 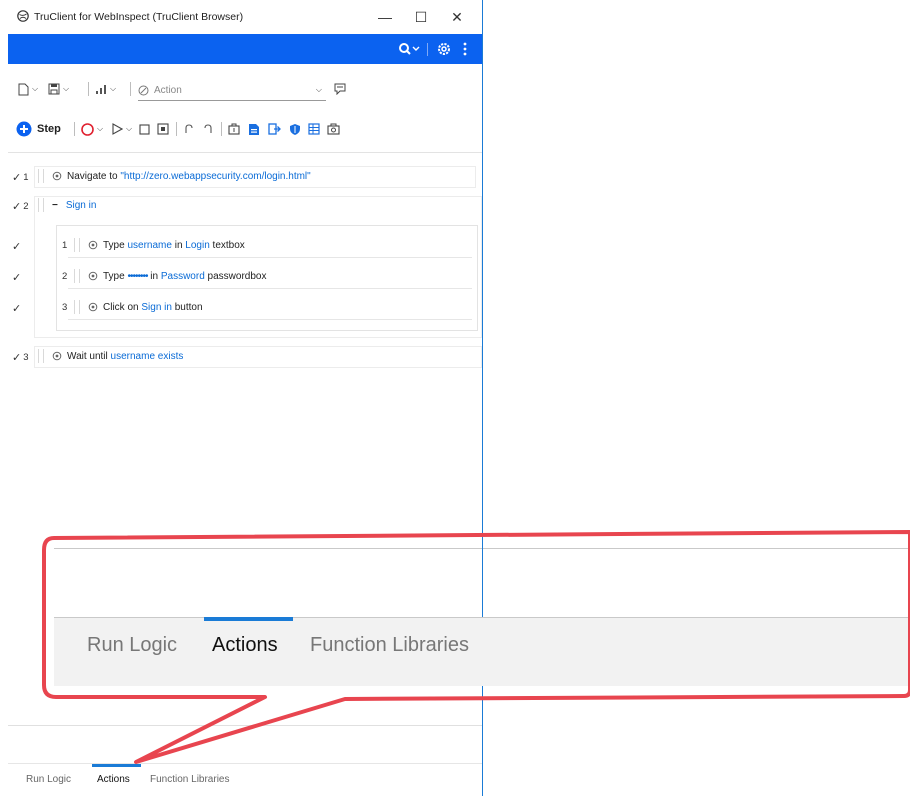 I want to click on stop-button, so click(x=144, y=129).